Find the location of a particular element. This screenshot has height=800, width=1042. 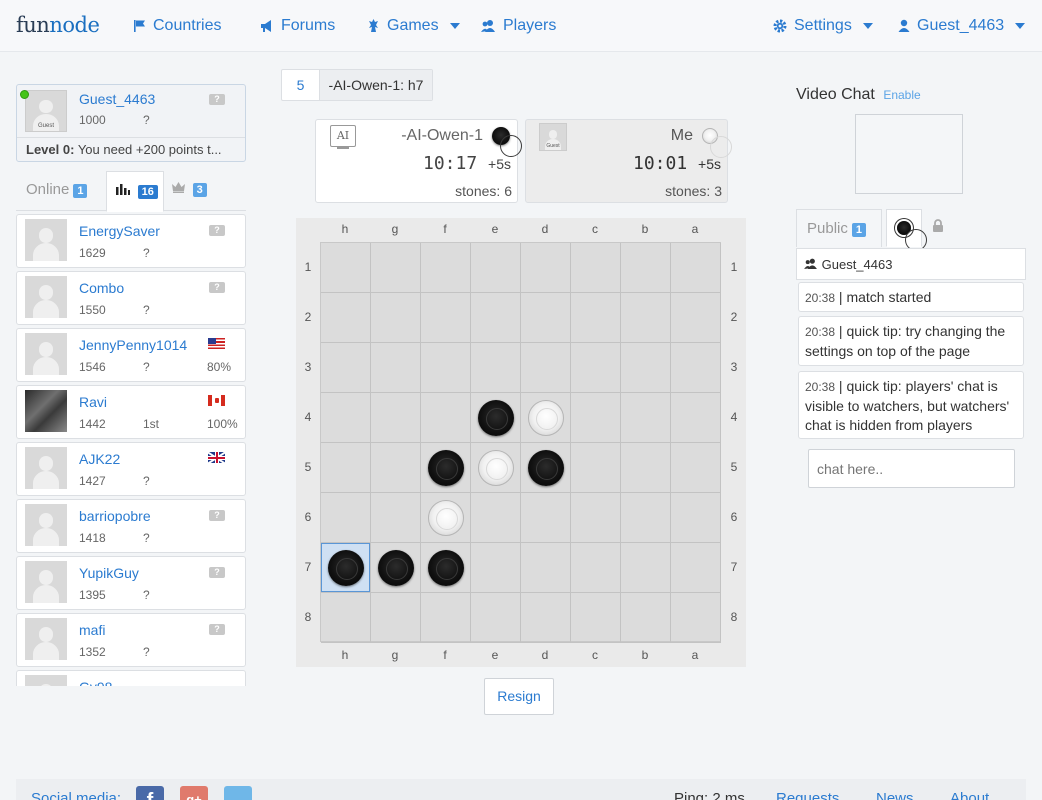

nav-players: Players is located at coordinates (518, 26).